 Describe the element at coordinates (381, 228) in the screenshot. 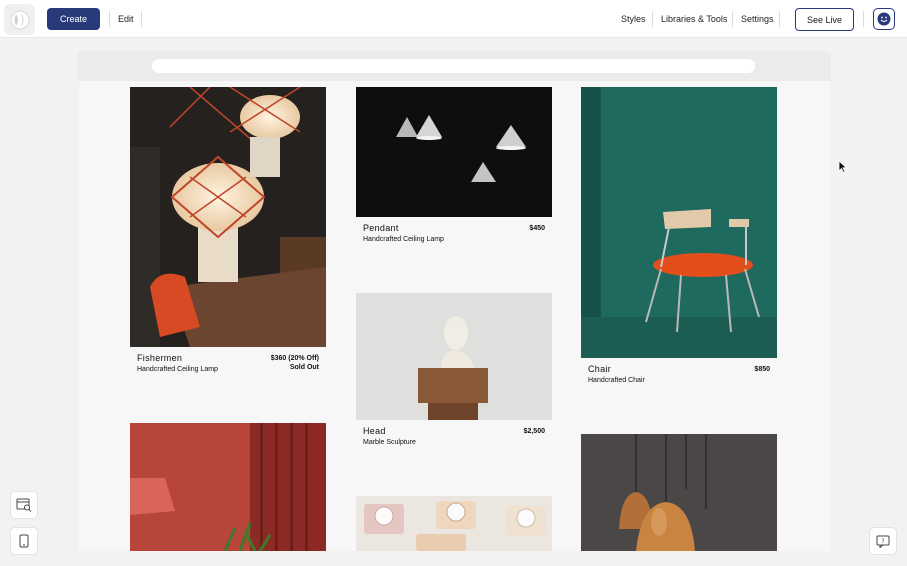

I see `product-title: Pendant` at that location.